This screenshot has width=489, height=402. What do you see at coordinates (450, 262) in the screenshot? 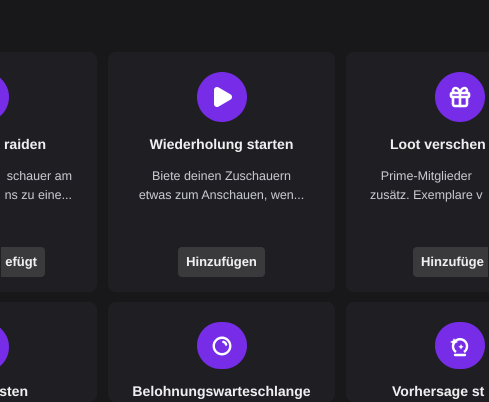
I see `add-button: Hinzufüge` at bounding box center [450, 262].